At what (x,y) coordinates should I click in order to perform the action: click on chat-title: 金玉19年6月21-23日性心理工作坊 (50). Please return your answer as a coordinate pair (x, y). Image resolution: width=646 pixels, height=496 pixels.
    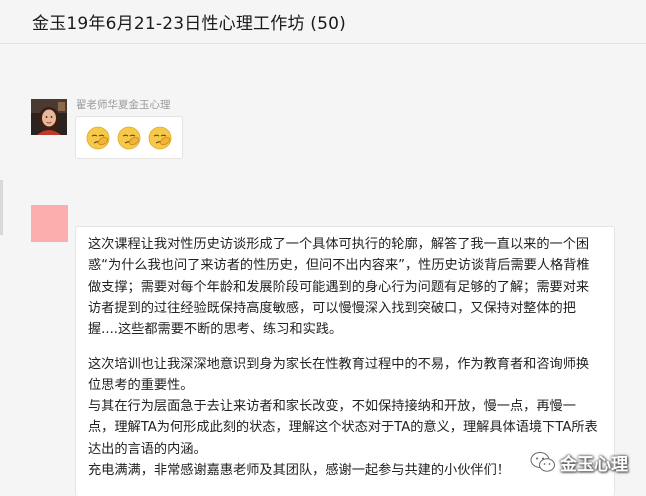
    Looking at the image, I should click on (189, 21).